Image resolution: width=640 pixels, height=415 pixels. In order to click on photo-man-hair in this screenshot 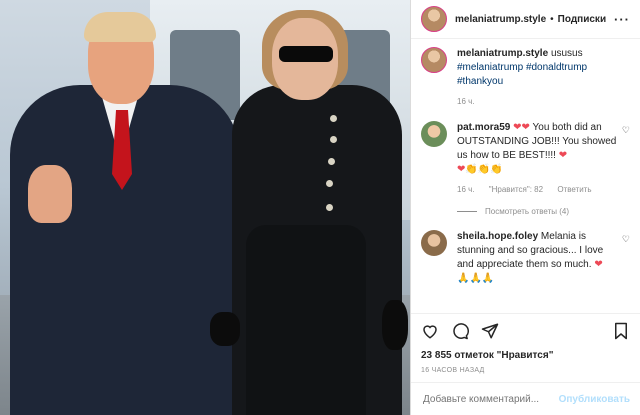, I will do `click(120, 27)`.